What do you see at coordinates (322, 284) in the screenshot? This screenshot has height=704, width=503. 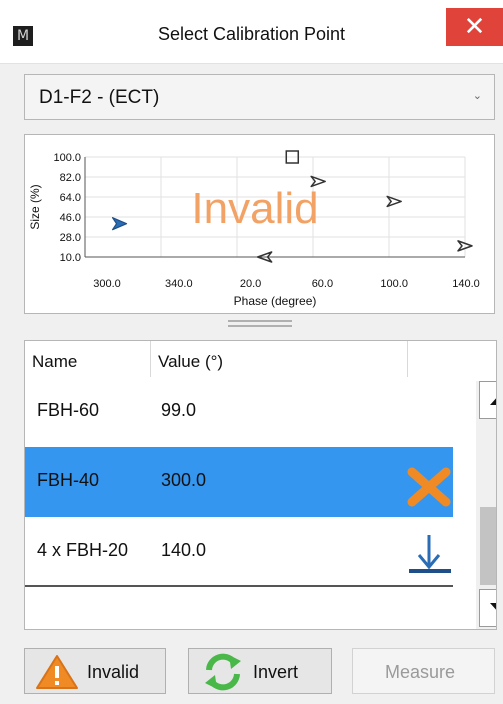 I see `x-tick-label: 60.0` at bounding box center [322, 284].